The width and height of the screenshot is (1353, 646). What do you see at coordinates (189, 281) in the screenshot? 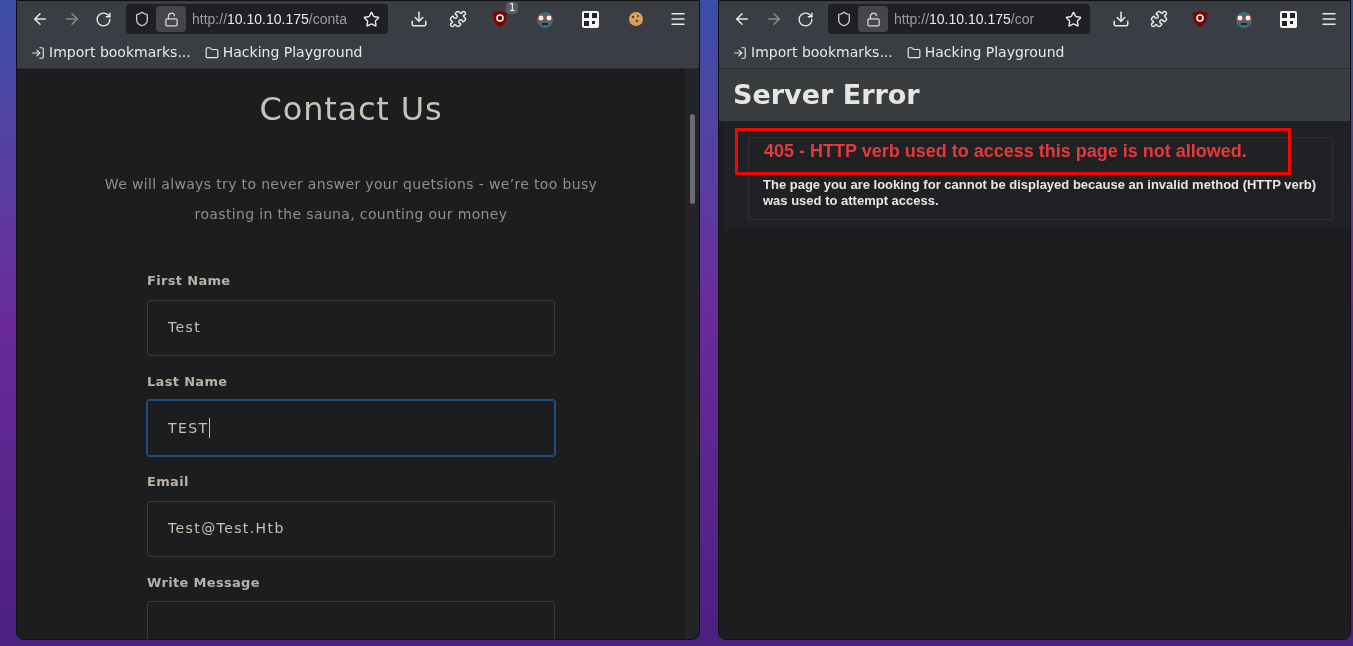
I see `field-label: First Name` at bounding box center [189, 281].